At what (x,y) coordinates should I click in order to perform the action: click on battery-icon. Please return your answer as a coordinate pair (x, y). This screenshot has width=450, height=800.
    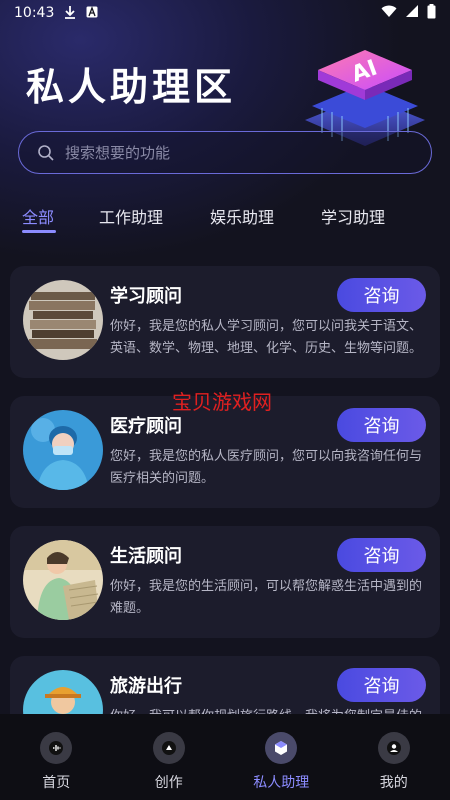
    Looking at the image, I should click on (431, 13).